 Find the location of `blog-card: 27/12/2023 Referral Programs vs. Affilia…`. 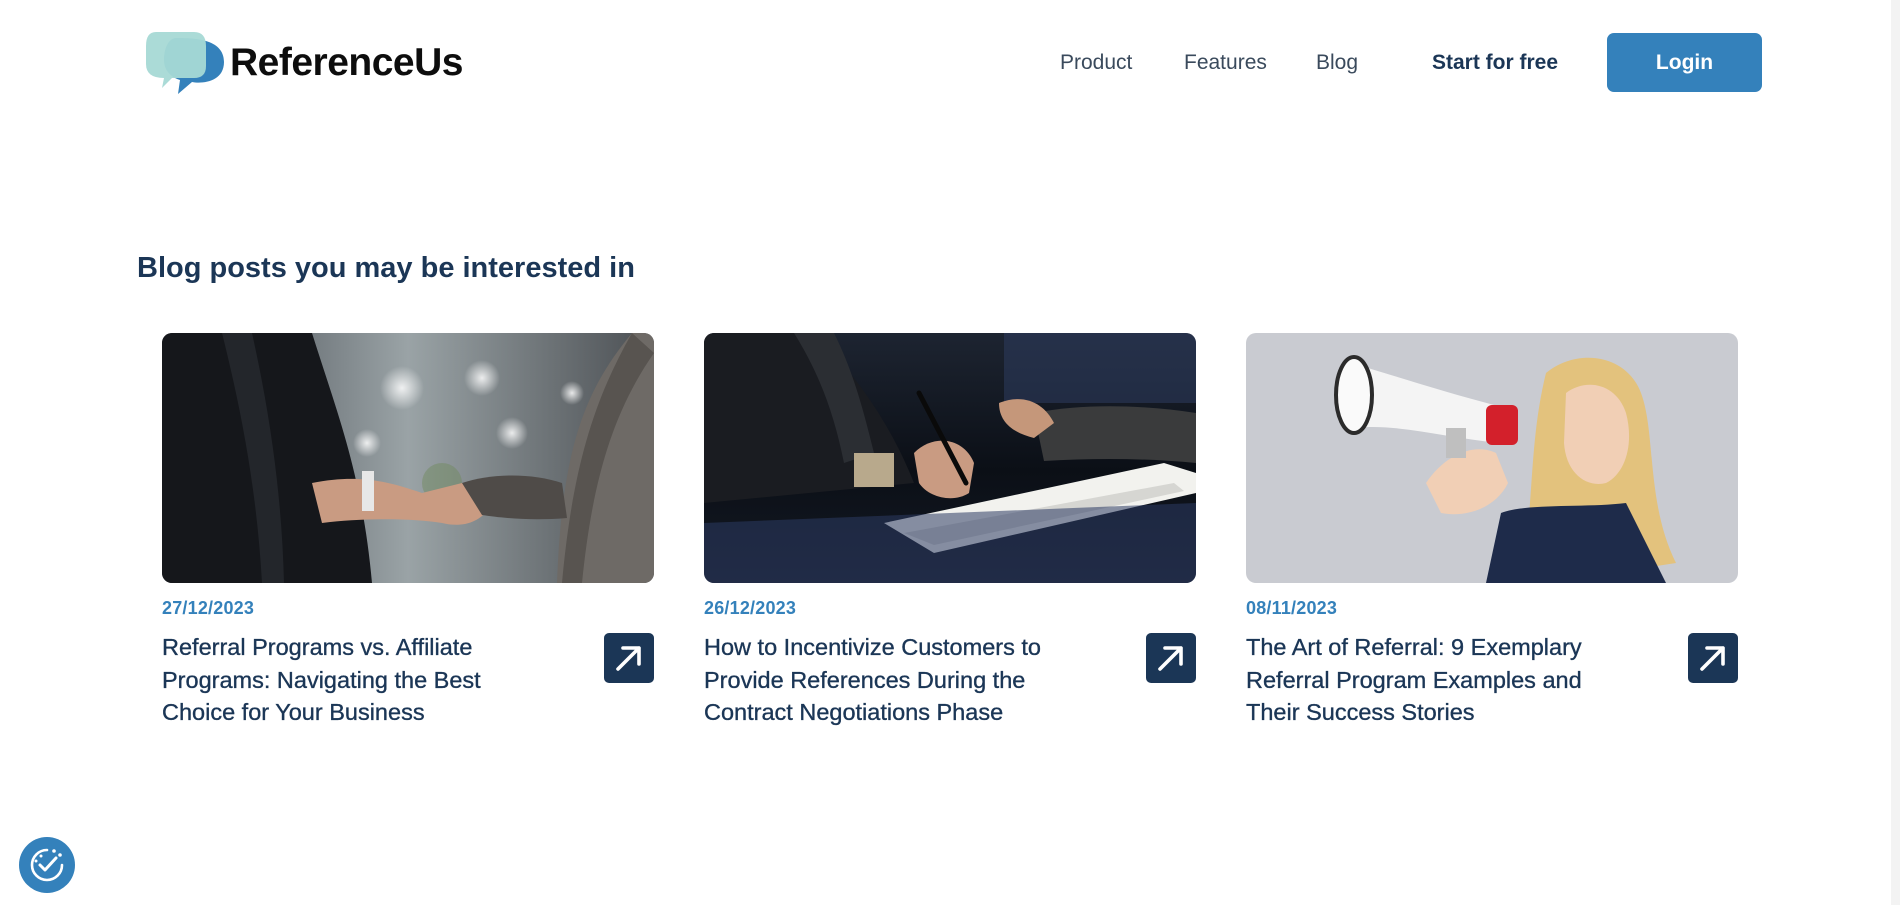

blog-card: 27/12/2023 Referral Programs vs. Affilia… is located at coordinates (408, 529).